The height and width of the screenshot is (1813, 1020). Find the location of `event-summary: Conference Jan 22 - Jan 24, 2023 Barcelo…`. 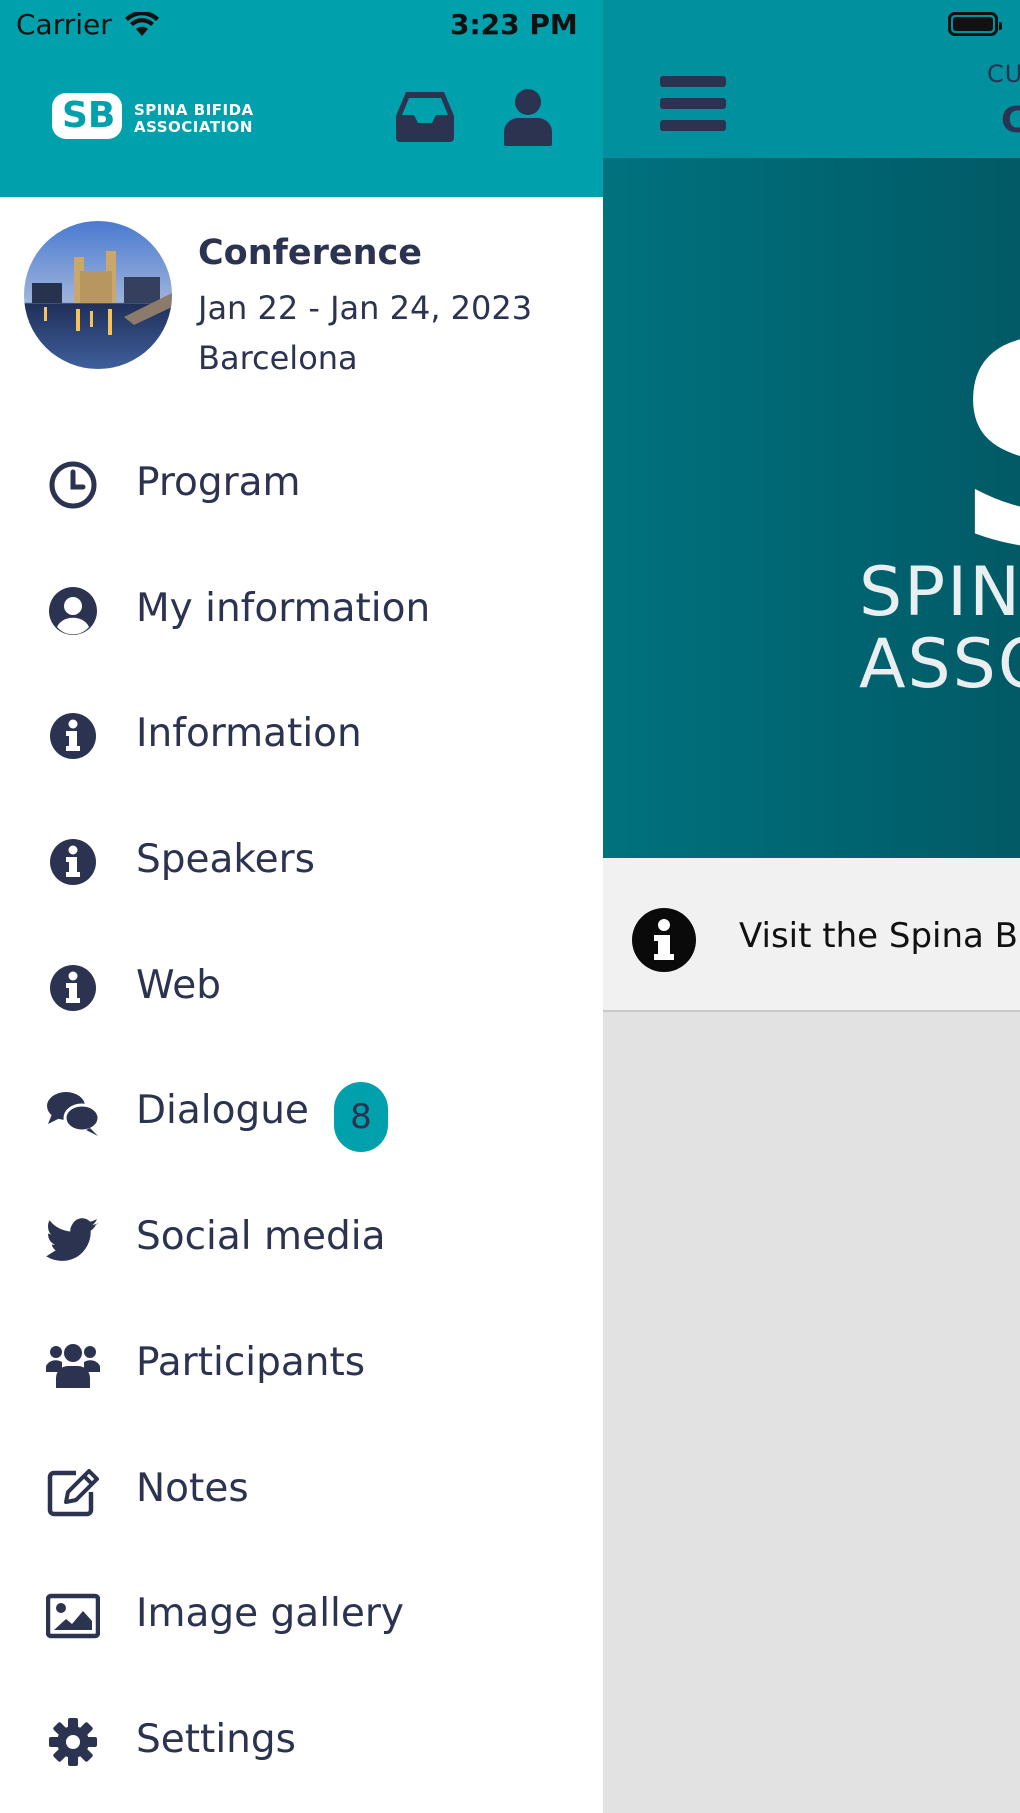

event-summary: Conference Jan 22 - Jan 24, 2023 Barcelo… is located at coordinates (301, 292).